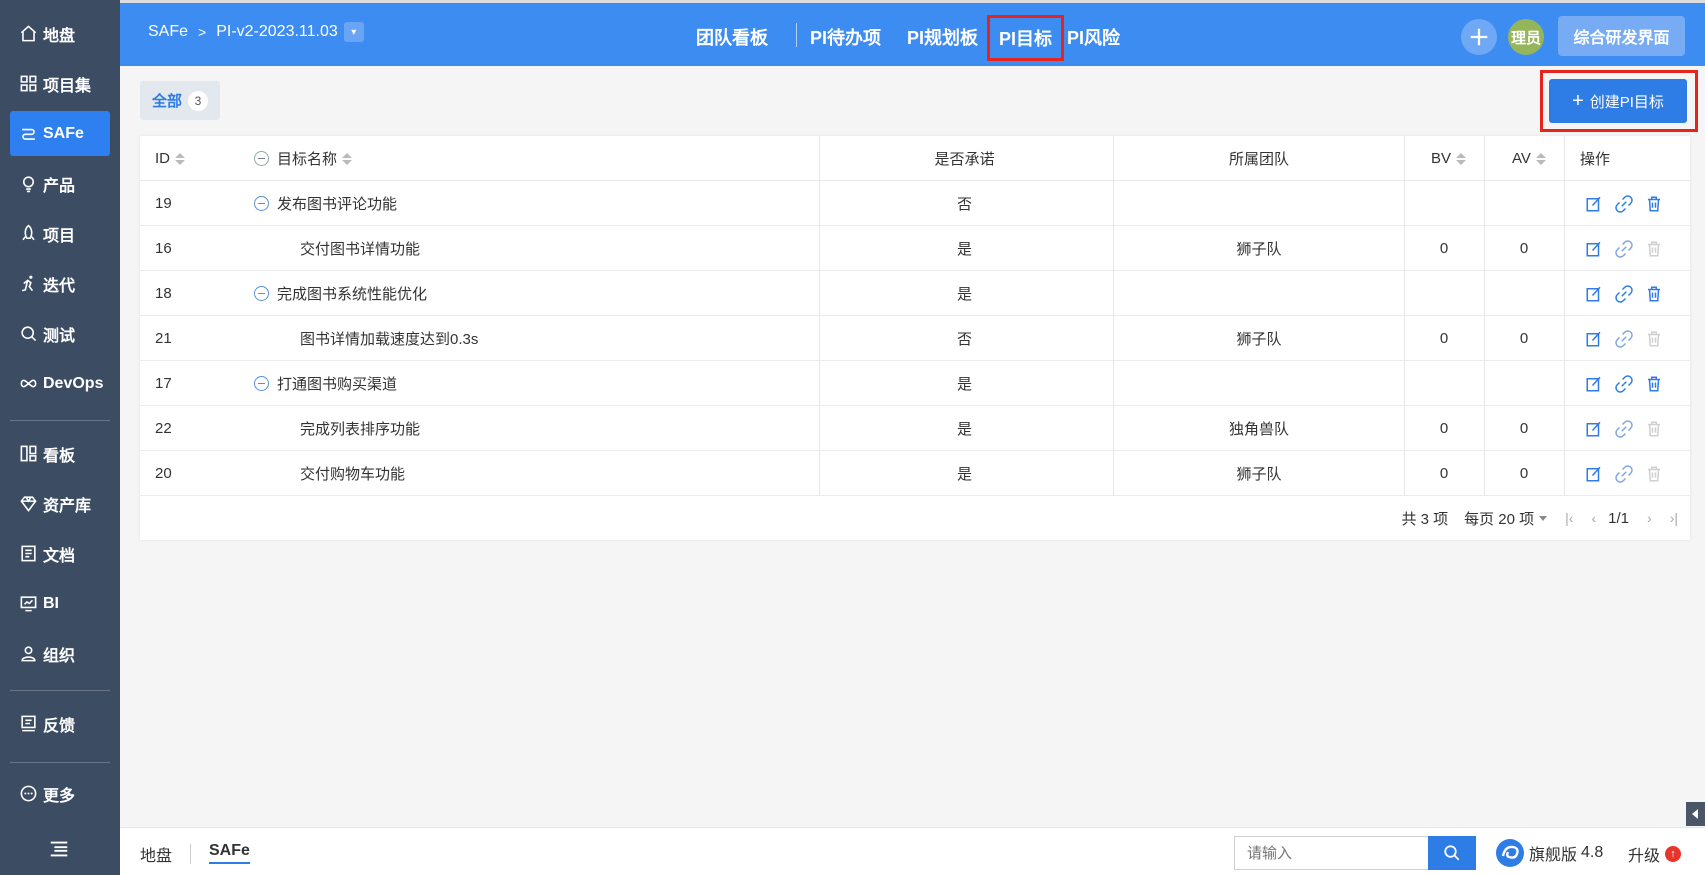 This screenshot has width=1705, height=875. I want to click on sidebar-item-1: 项目集, so click(60, 83).